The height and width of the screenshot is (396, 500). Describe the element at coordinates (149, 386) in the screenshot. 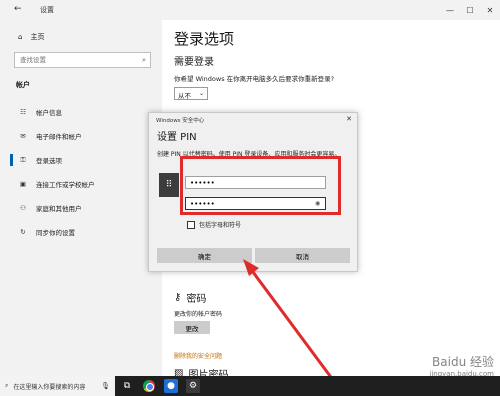

I see `chrome-icon` at that location.